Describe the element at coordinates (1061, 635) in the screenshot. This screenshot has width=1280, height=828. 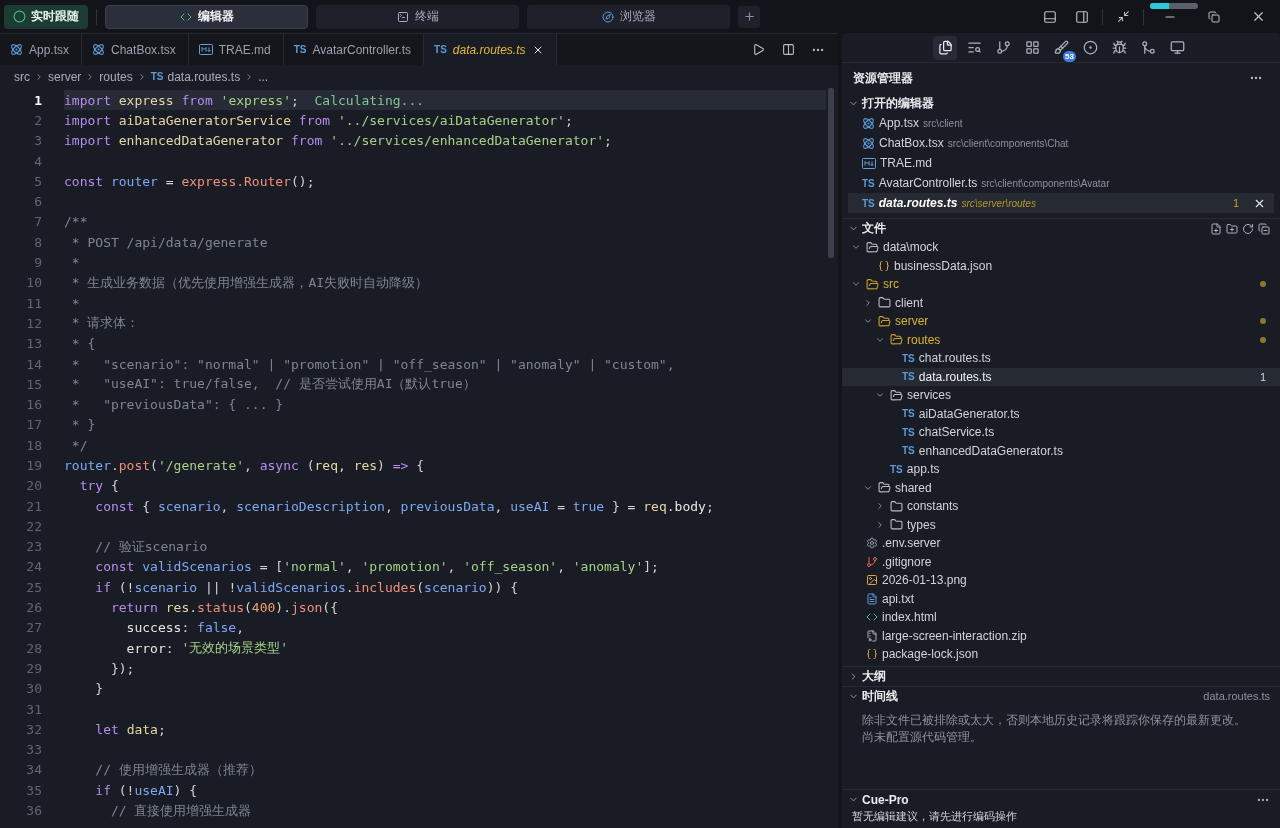
I see `tree-item: large-screen-interaction.zip` at that location.